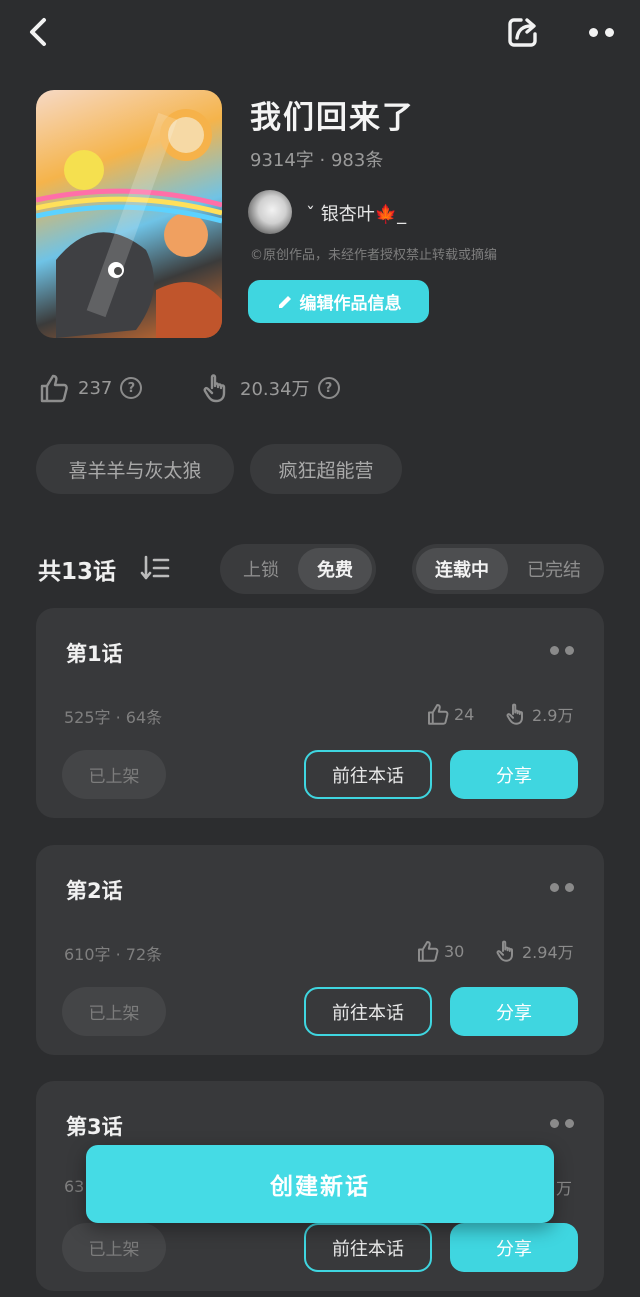 Image resolution: width=640 pixels, height=1297 pixels. Describe the element at coordinates (320, 950) in the screenshot. I see `episode-card: 第2话 610字 · 72条 30 2.94万 已上架 前往本话 分享` at that location.